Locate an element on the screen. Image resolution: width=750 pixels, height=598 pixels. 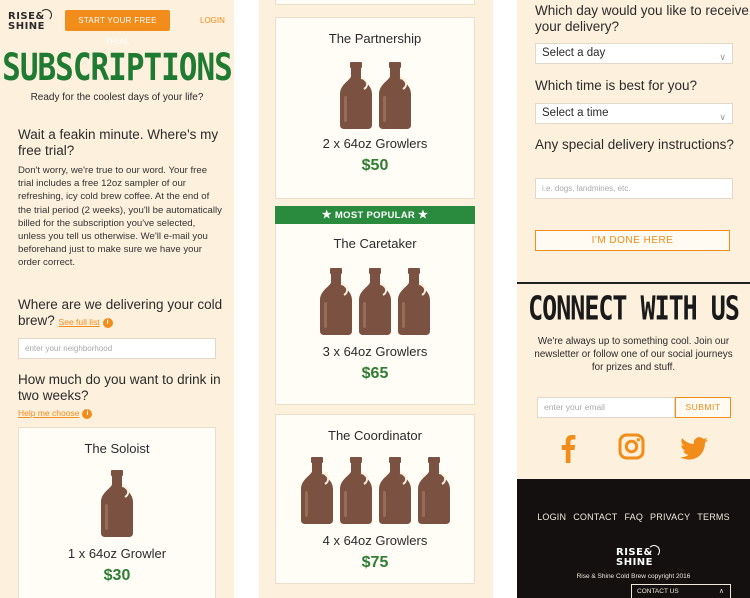
chevron-up-icon: ∧ is located at coordinates (721, 591).